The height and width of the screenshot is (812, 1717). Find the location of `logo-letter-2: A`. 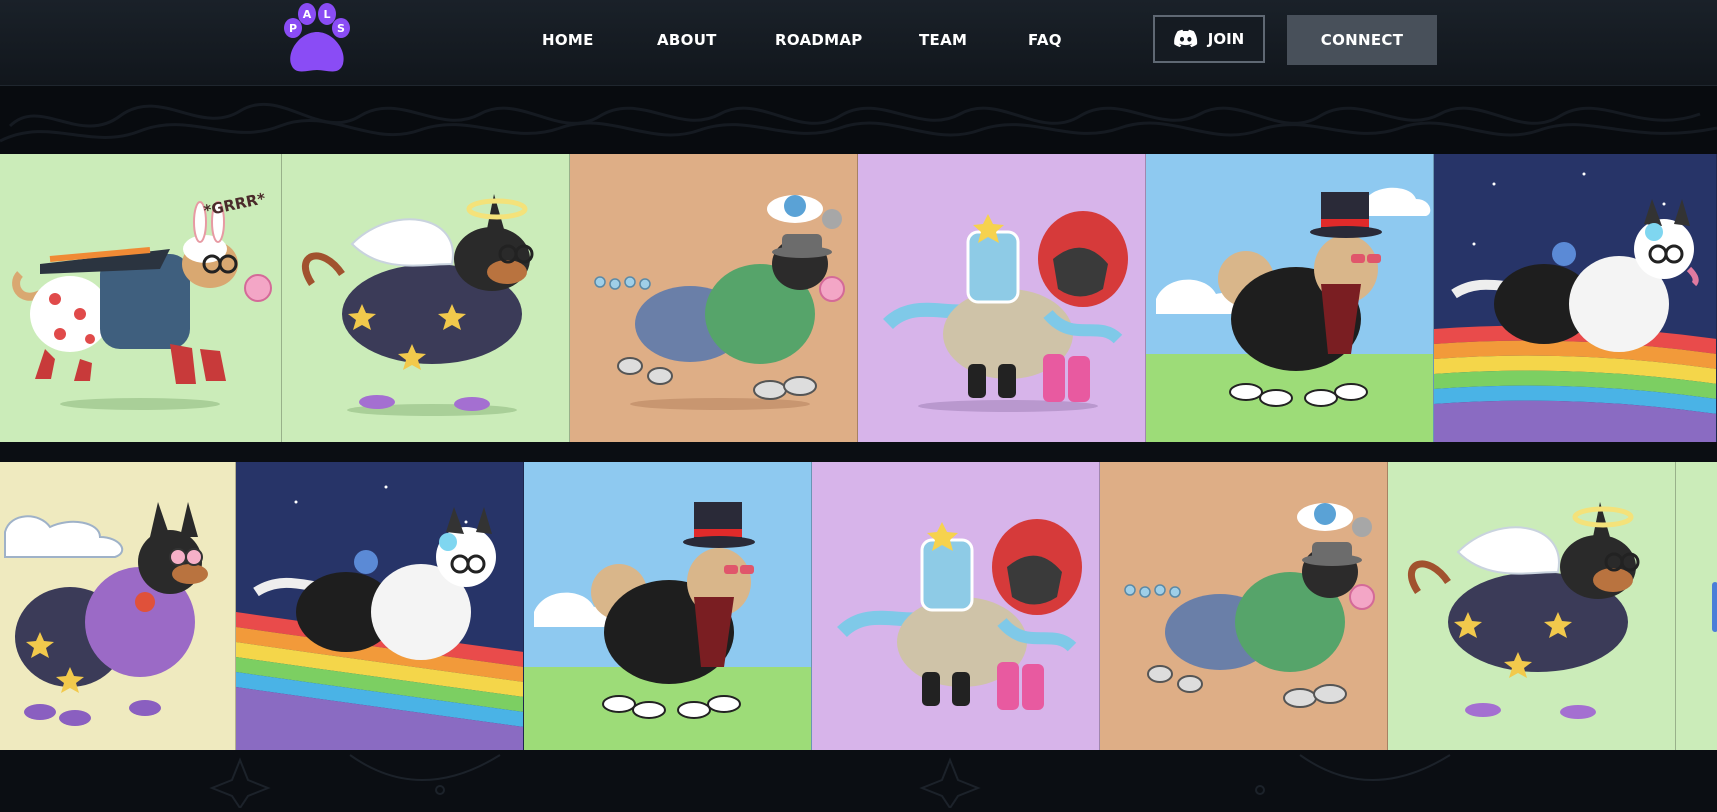

logo-letter-2: A is located at coordinates (307, 14).